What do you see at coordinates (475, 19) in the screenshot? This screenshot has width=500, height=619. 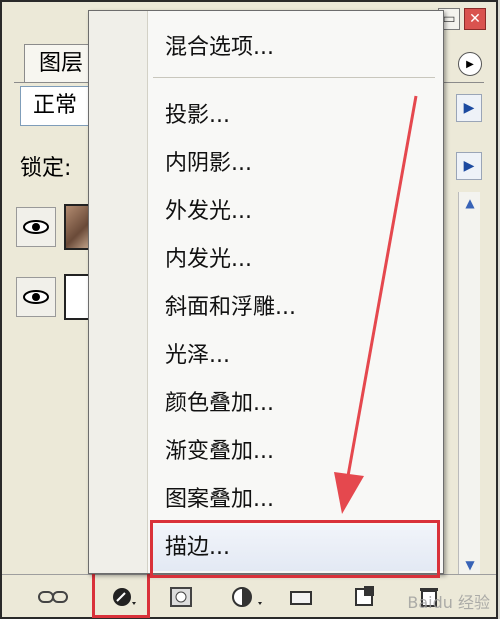 I see `close-icon: ✕` at bounding box center [475, 19].